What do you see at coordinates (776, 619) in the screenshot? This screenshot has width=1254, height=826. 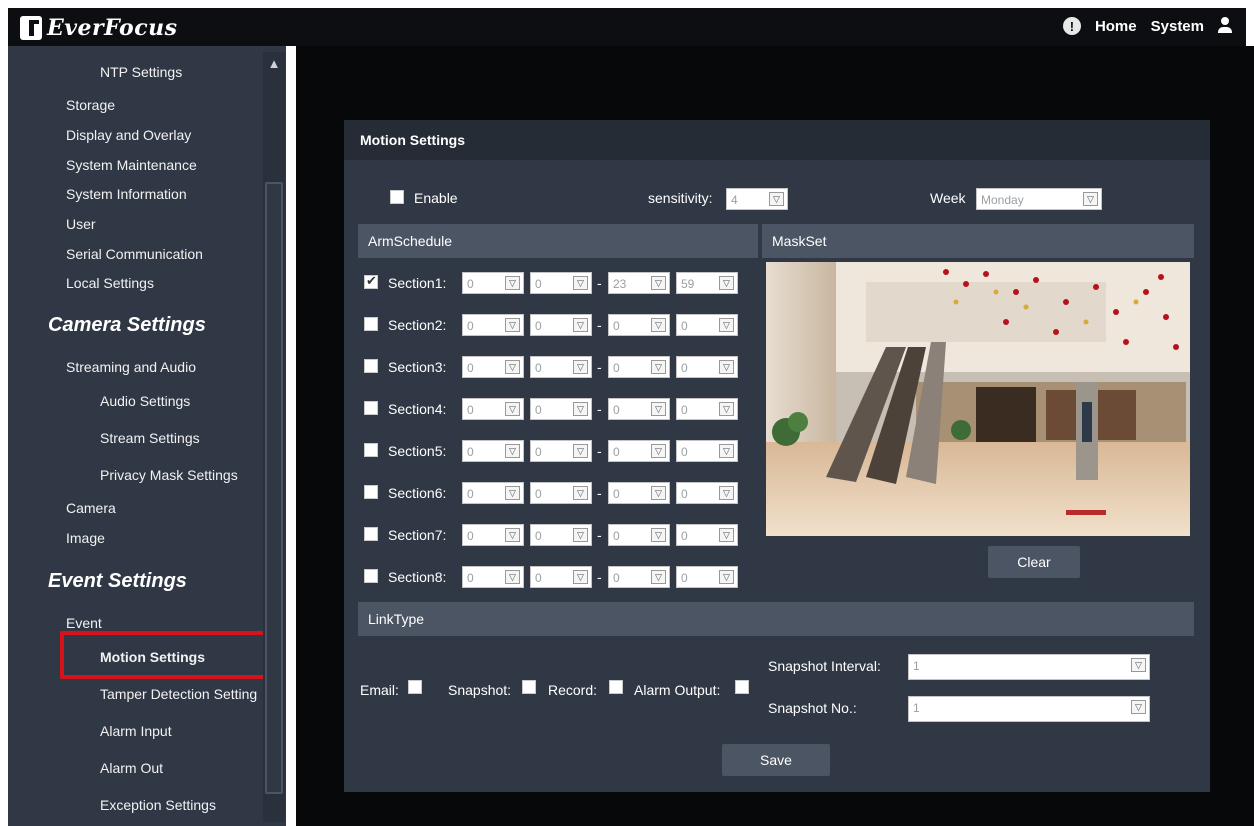 I see `linktype-header: LinkType` at bounding box center [776, 619].